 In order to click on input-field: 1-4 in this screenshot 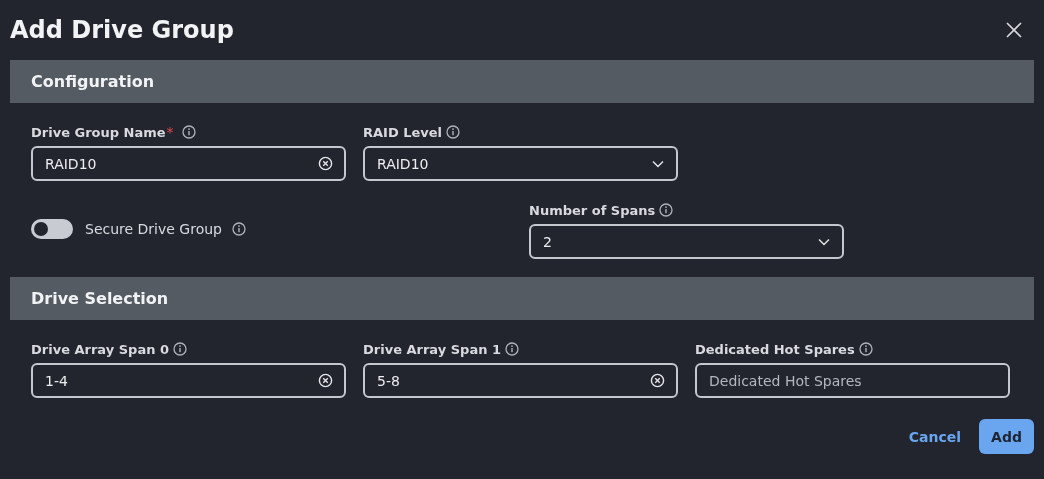, I will do `click(188, 380)`.